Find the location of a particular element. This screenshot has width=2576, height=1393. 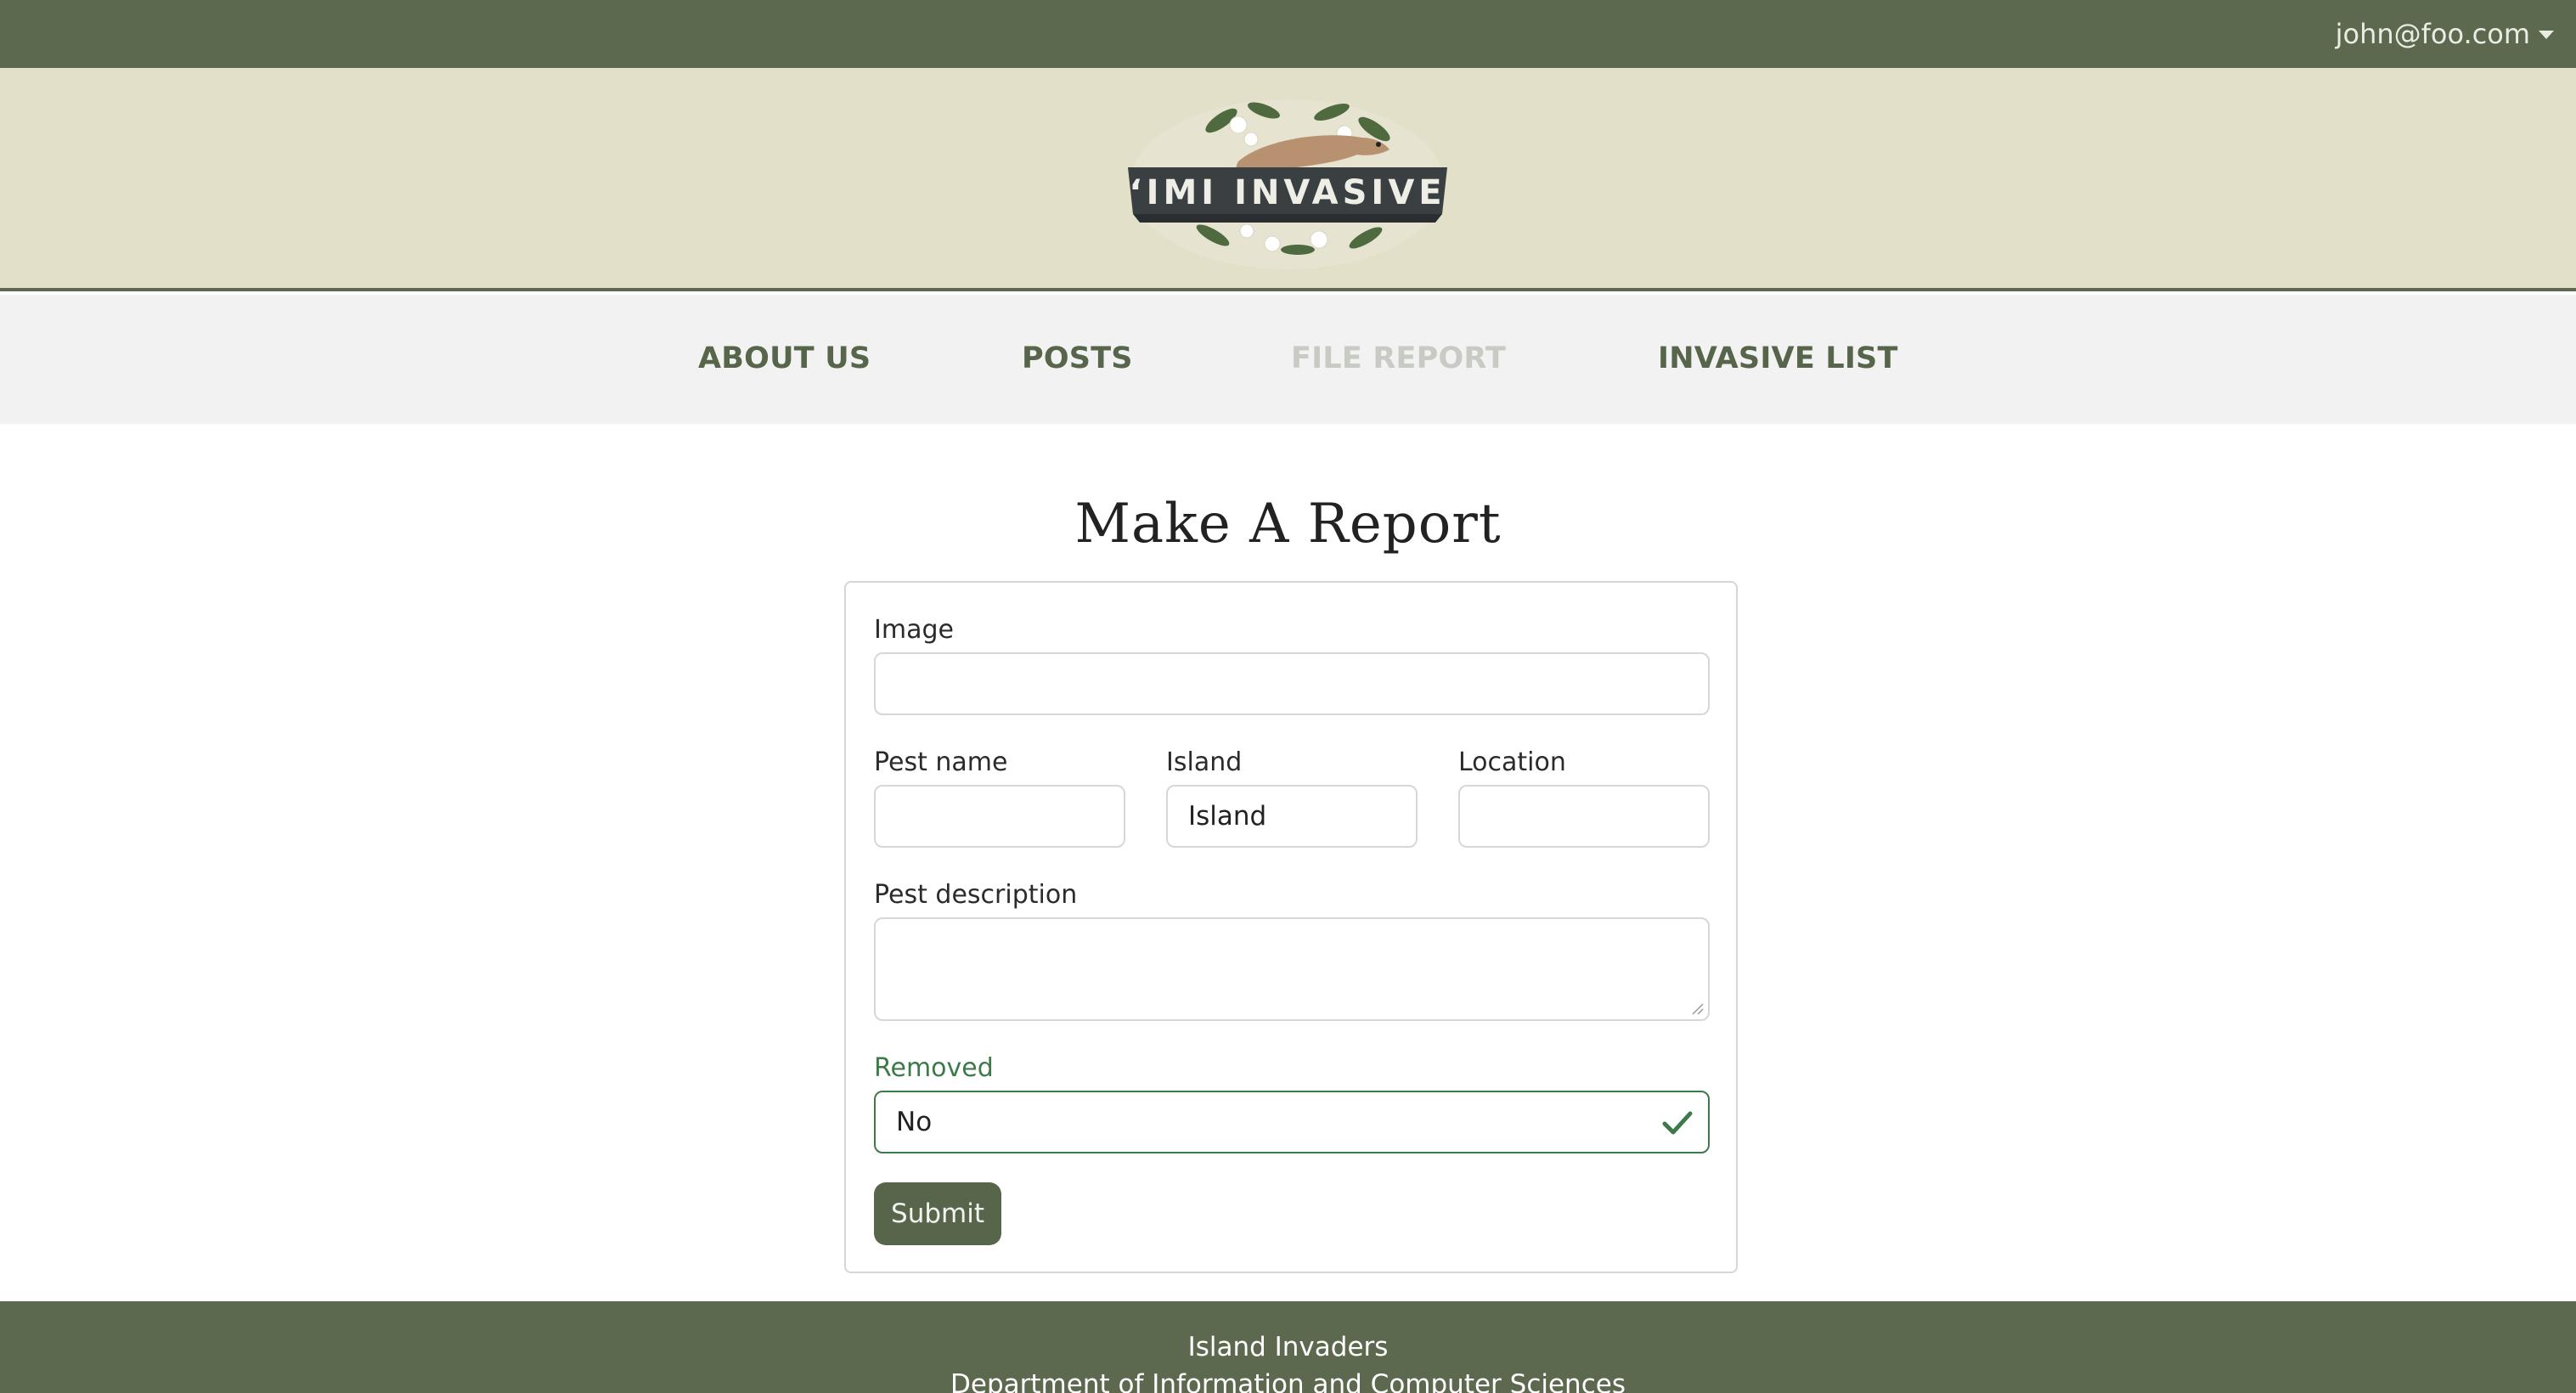

nav-posts: POSTS is located at coordinates (1077, 358).